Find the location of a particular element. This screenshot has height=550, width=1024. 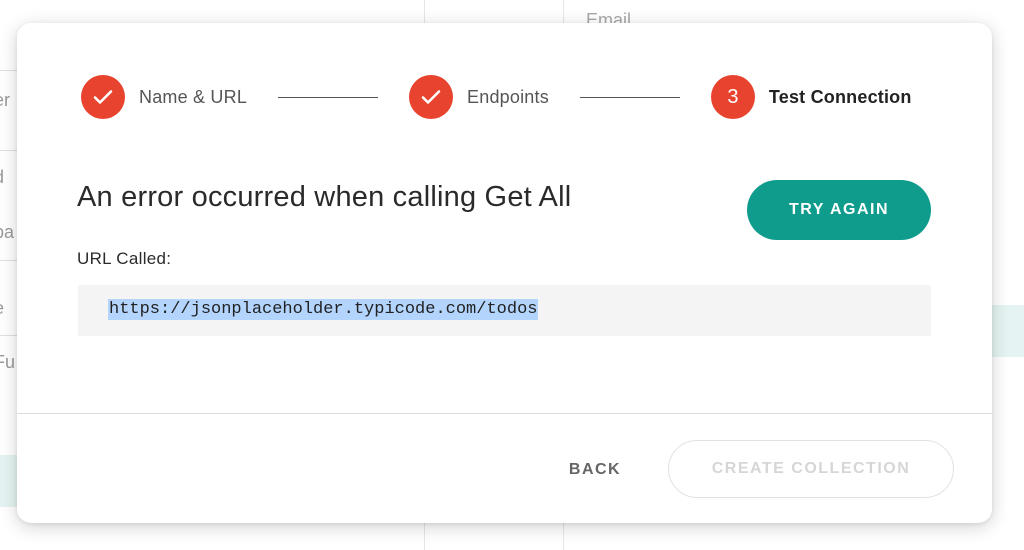

step-label: Endpoints is located at coordinates (508, 96).